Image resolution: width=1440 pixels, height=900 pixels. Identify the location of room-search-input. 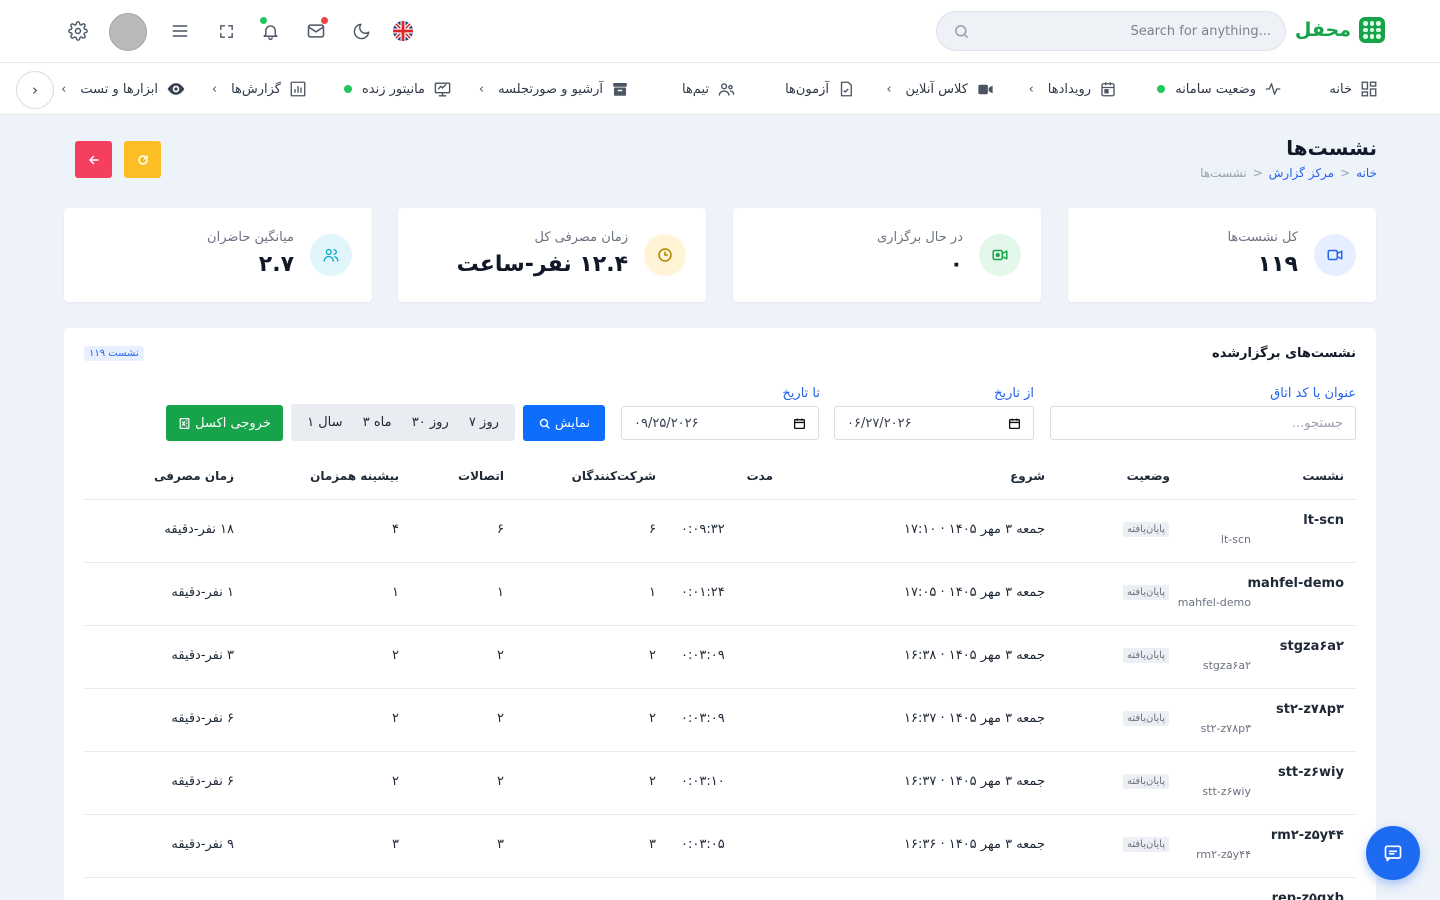
(1203, 423).